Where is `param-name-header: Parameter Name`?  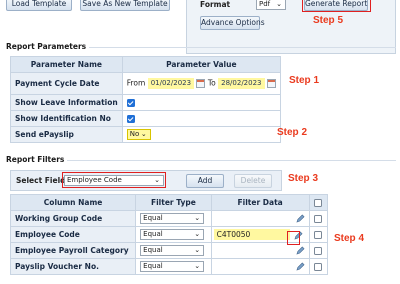 param-name-header: Parameter Name is located at coordinates (66, 64).